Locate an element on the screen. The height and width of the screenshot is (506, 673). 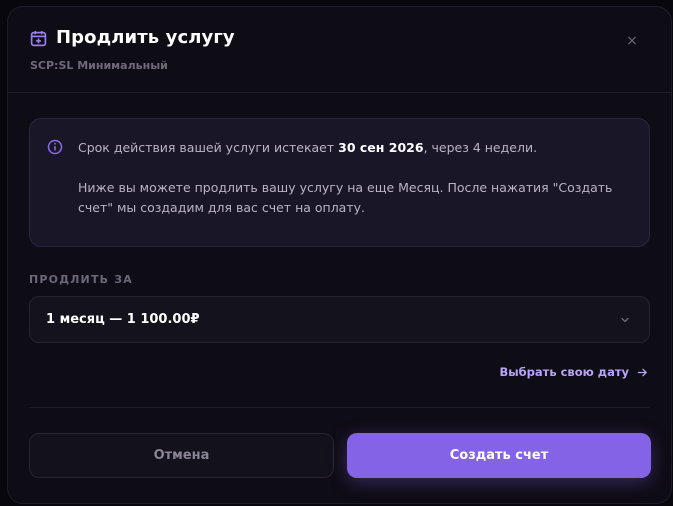
cancel-button: Отмена is located at coordinates (181, 455).